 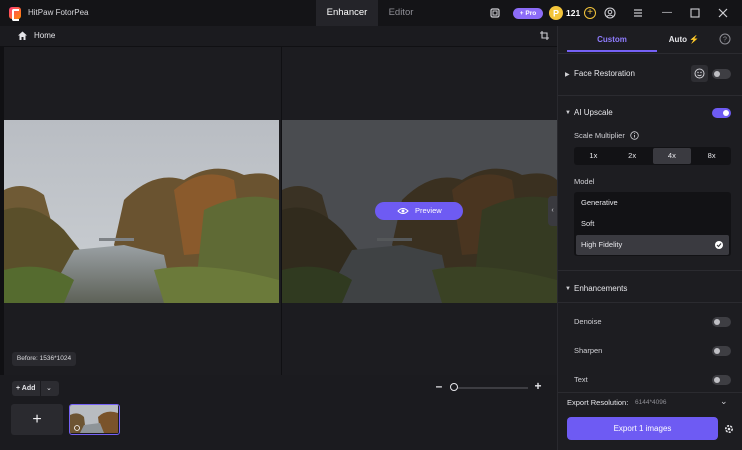 I want to click on history-icon, so click(x=495, y=13).